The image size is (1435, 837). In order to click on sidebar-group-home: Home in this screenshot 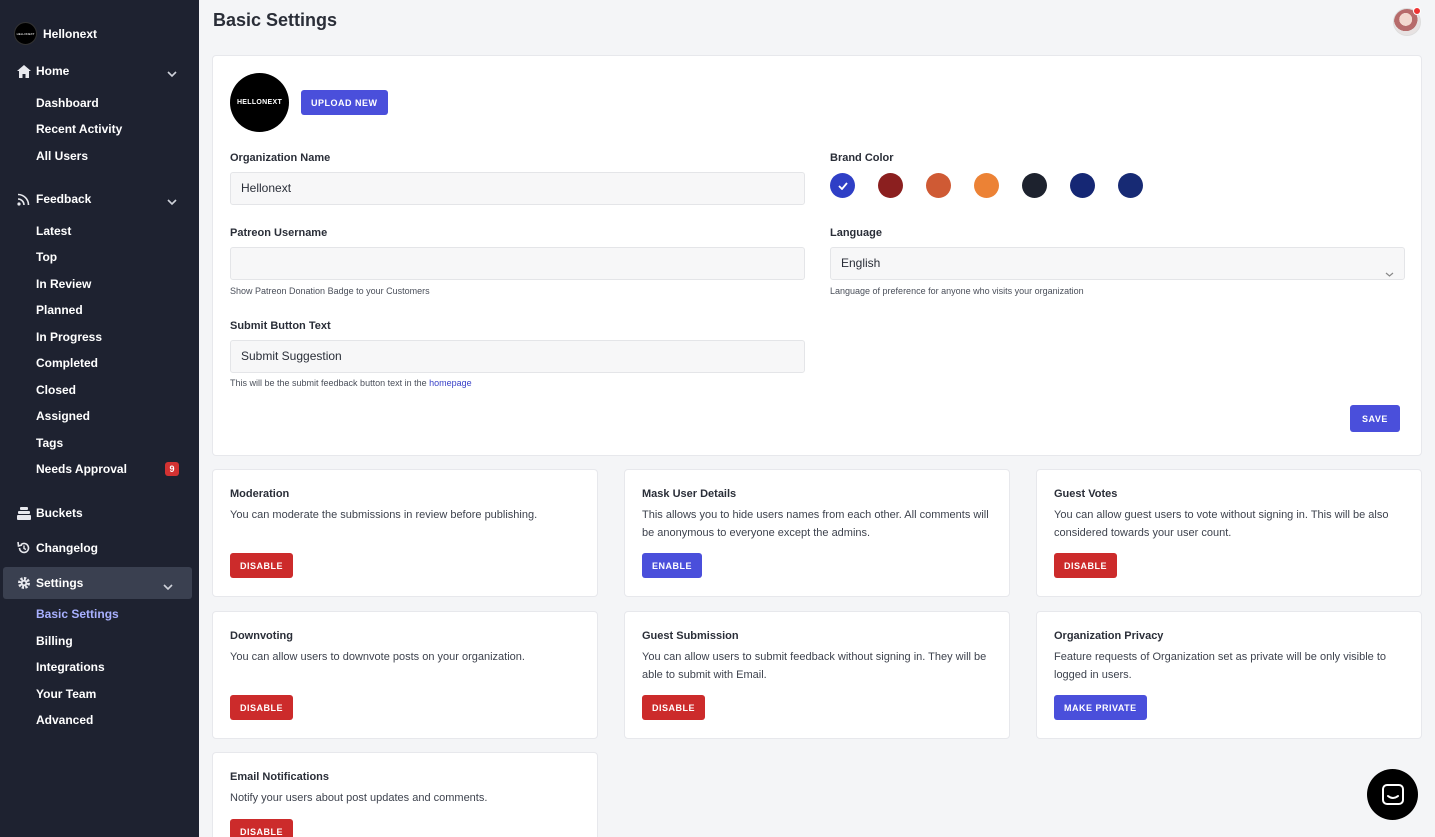, I will do `click(99, 71)`.